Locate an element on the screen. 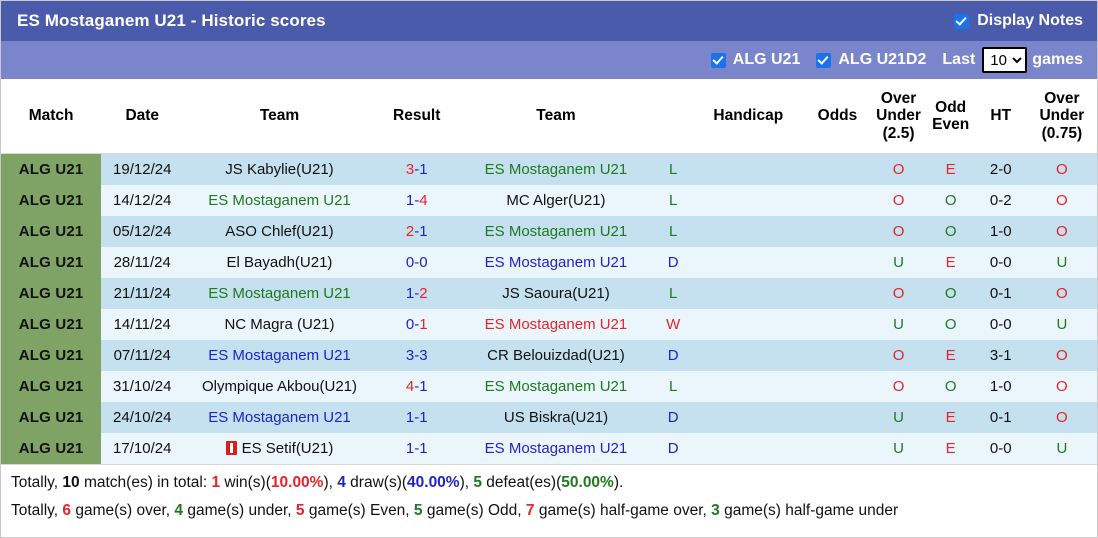 Image resolution: width=1098 pixels, height=538 pixels. summary-l1-t1: Totally, is located at coordinates (37, 482).